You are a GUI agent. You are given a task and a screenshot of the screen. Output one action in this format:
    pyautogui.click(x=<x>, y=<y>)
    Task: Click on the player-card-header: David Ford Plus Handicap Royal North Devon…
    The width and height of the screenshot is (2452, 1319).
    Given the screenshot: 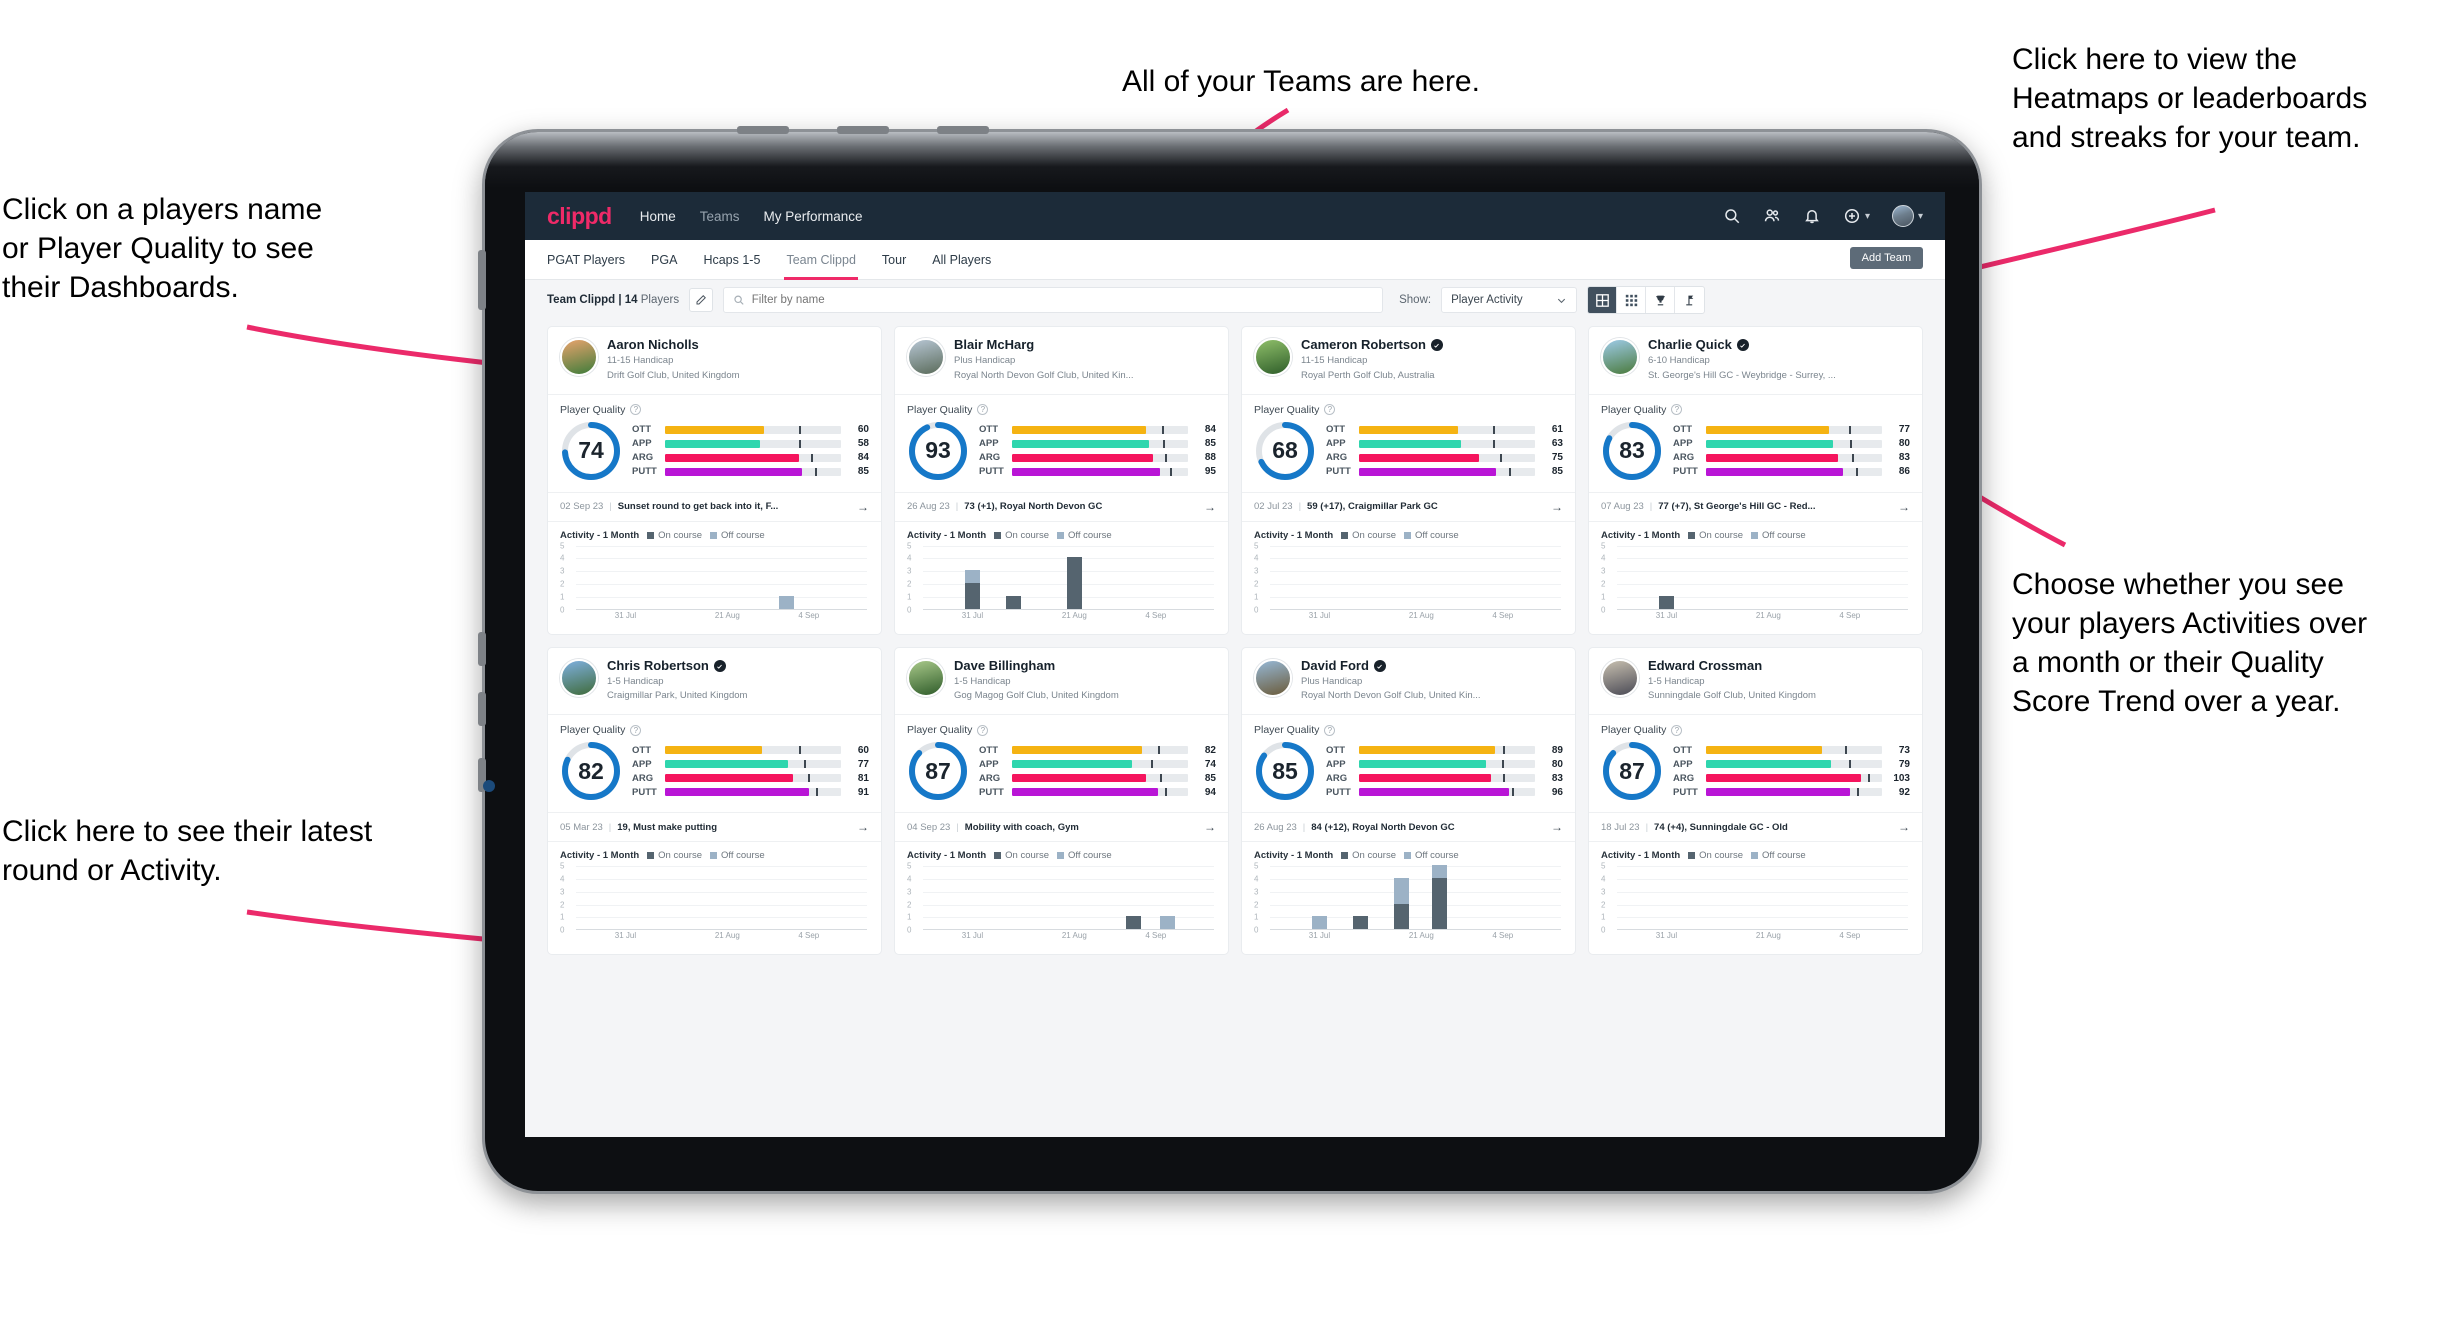 What is the action you would take?
    pyautogui.click(x=1408, y=682)
    